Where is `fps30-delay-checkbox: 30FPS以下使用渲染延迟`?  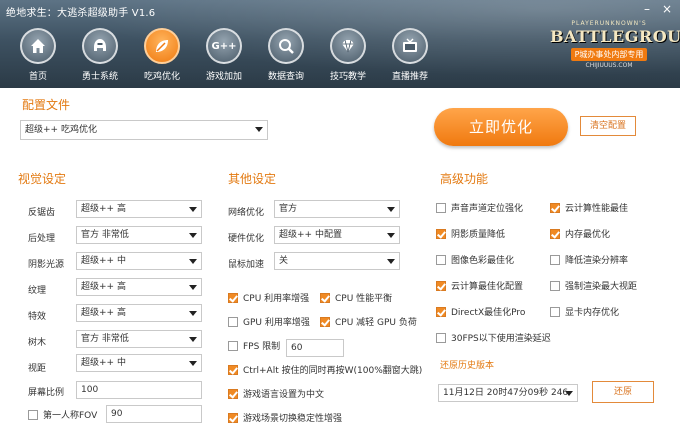
fps30-delay-checkbox: 30FPS以下使用渲染延迟 is located at coordinates (493, 337).